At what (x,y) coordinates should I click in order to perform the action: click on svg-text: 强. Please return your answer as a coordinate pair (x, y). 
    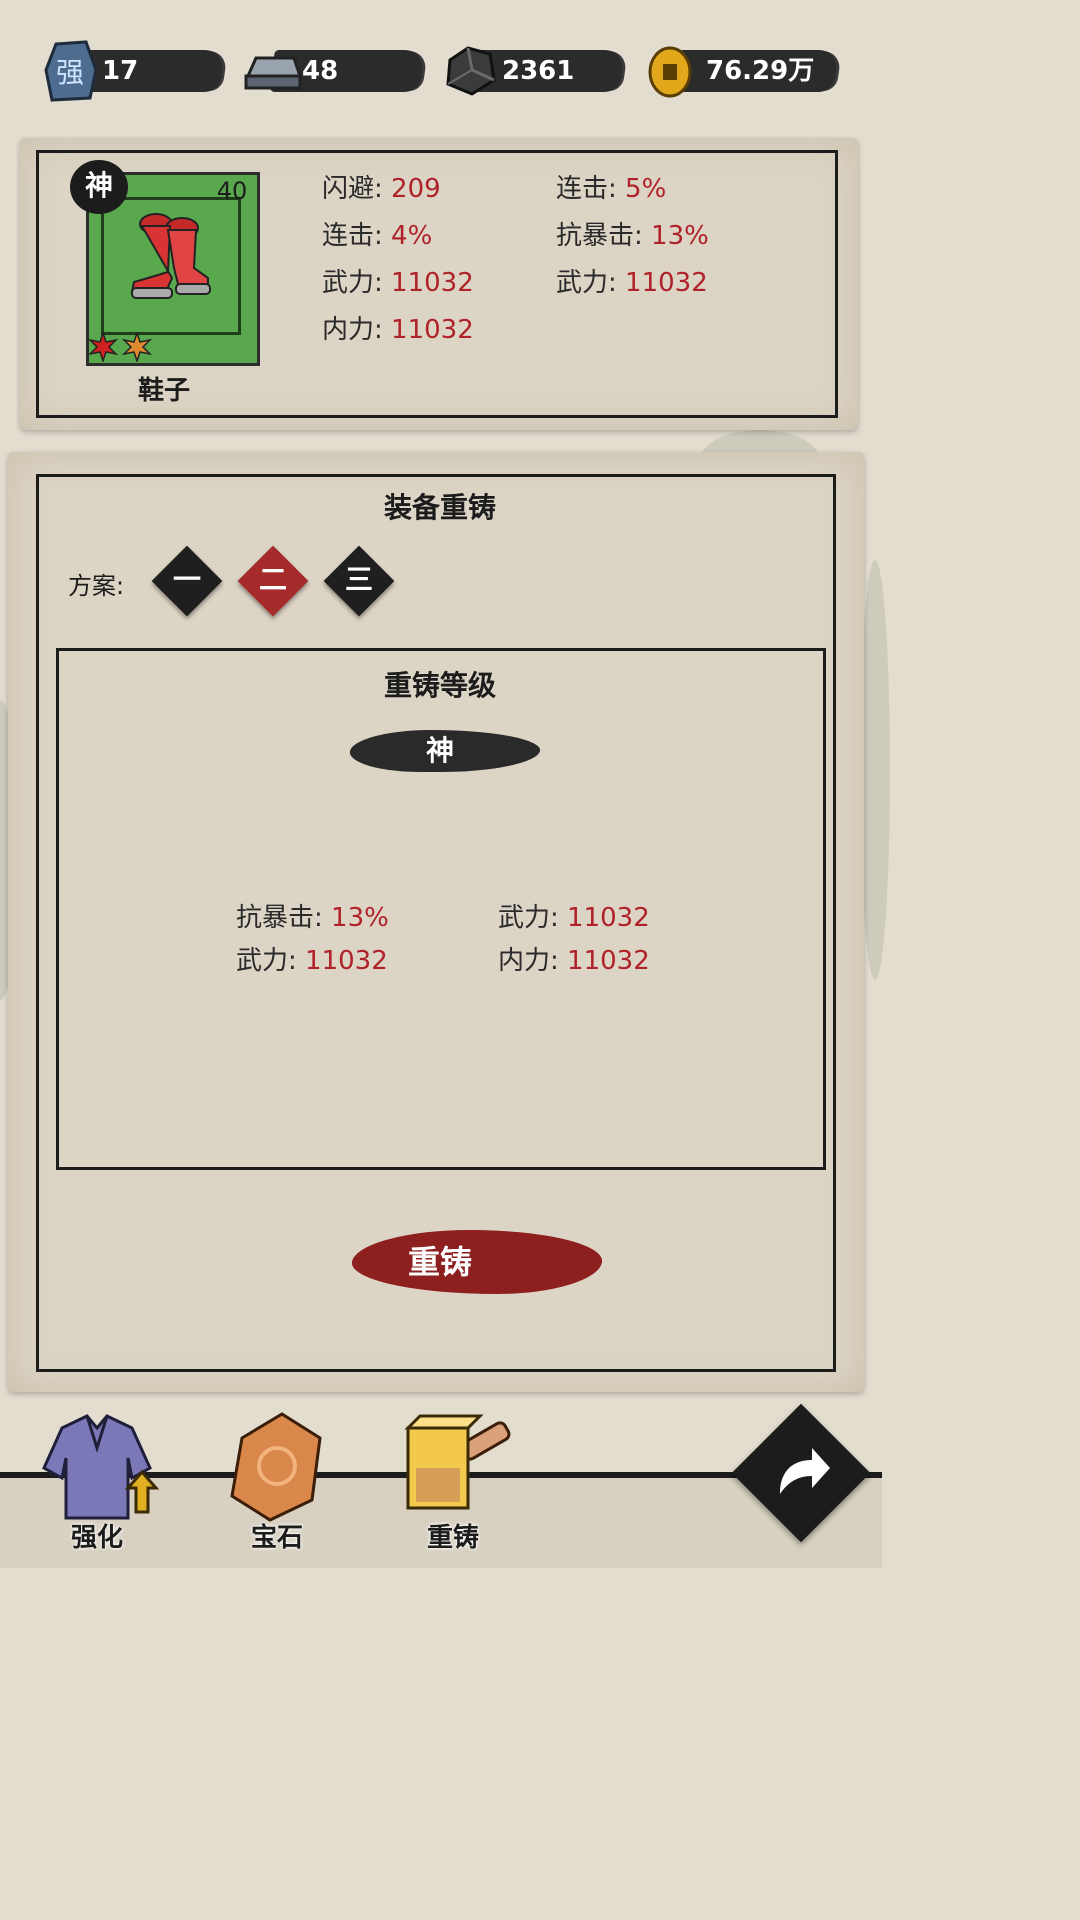
    Looking at the image, I should click on (70, 72).